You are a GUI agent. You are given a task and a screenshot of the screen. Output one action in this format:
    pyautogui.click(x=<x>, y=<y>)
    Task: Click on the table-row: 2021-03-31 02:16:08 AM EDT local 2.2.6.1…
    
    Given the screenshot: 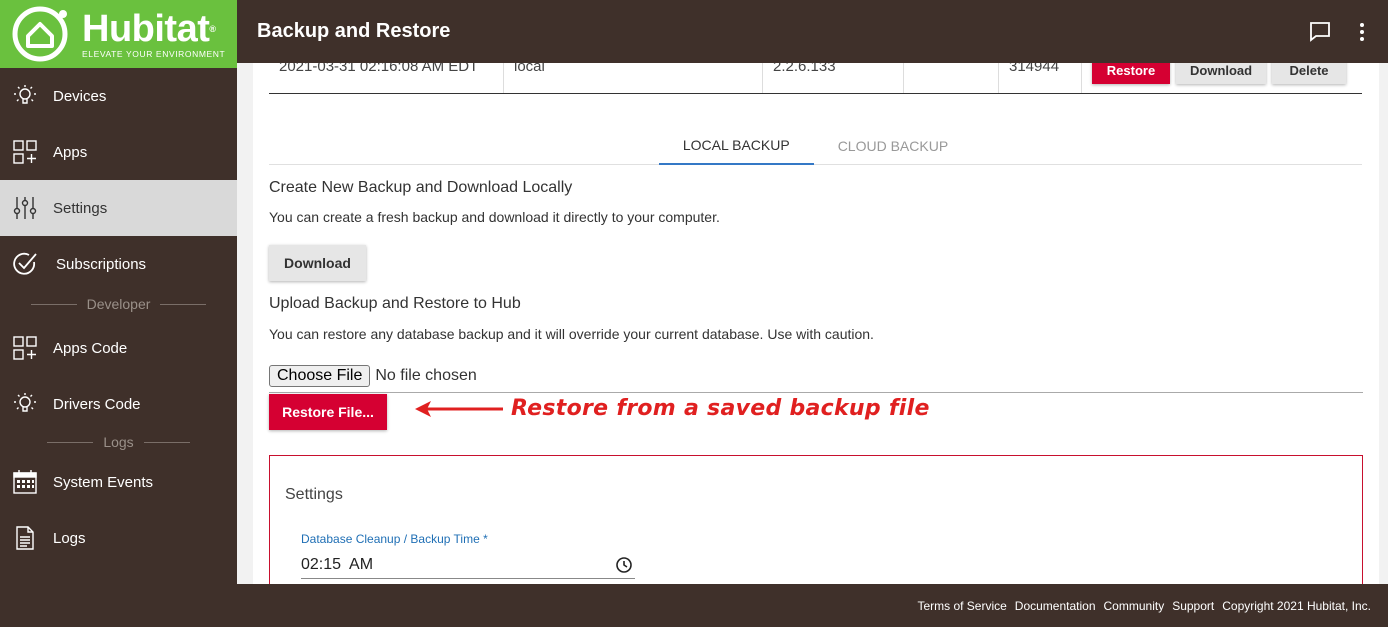 What is the action you would take?
    pyautogui.click(x=815, y=78)
    